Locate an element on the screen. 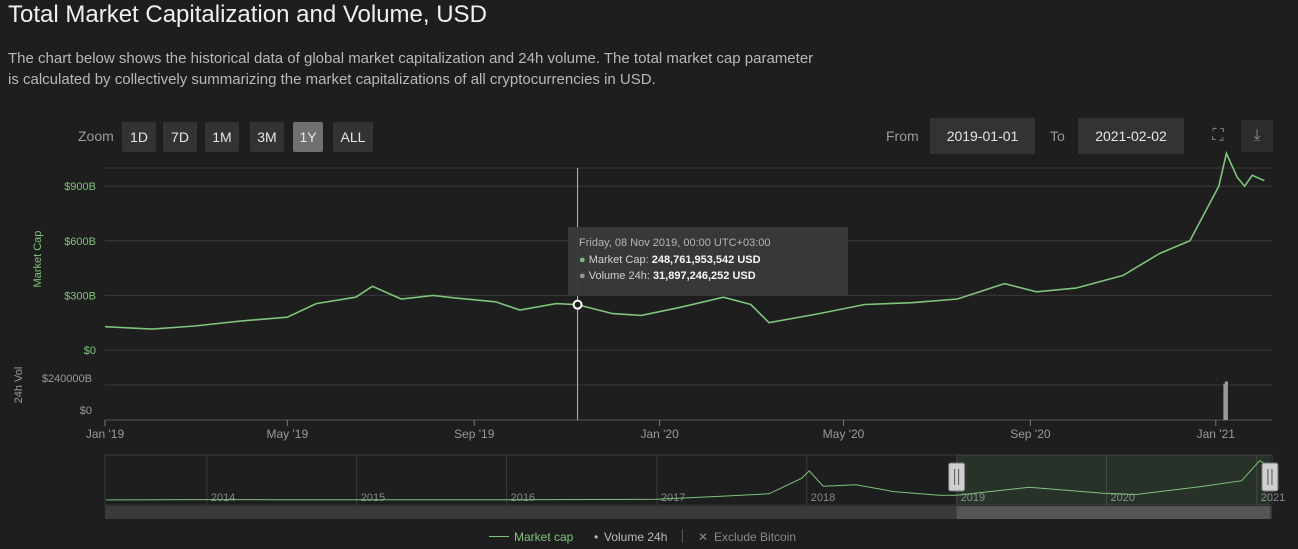 The width and height of the screenshot is (1298, 549). vol-axis-label: 24h Vol is located at coordinates (19, 385).